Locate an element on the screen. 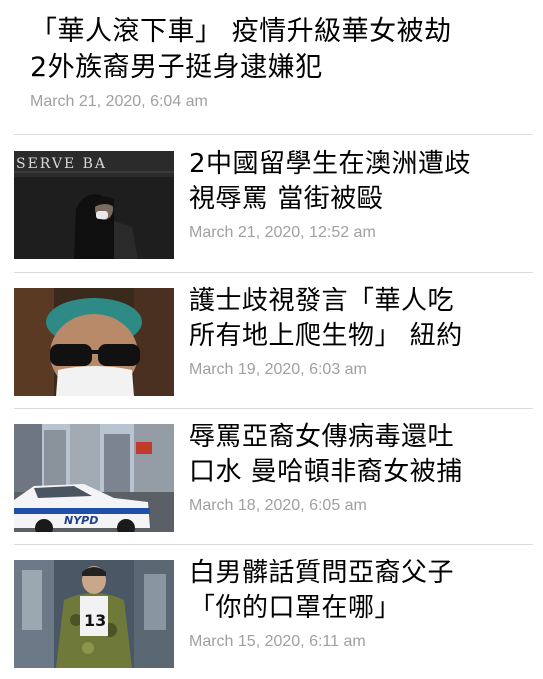 The image size is (543, 679). thumbnail-caption-3: NYPD is located at coordinates (81, 520).